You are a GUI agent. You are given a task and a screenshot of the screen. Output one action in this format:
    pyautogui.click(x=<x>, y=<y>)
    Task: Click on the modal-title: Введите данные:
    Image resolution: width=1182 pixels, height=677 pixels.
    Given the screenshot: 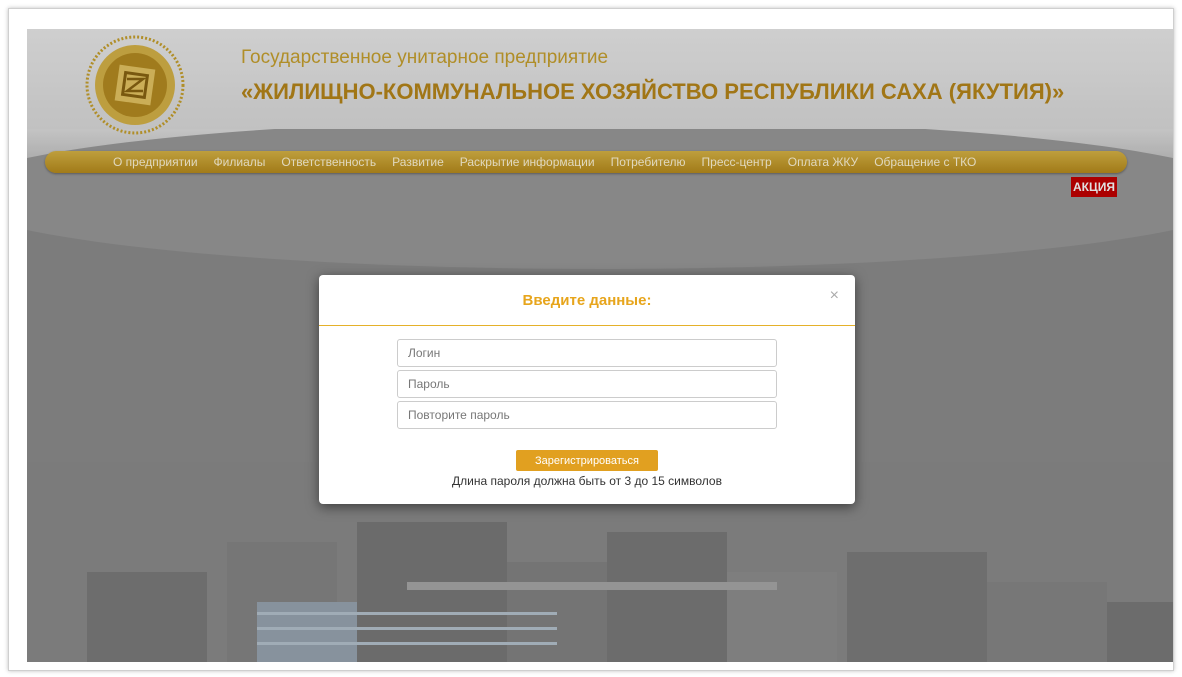 What is the action you would take?
    pyautogui.click(x=587, y=300)
    